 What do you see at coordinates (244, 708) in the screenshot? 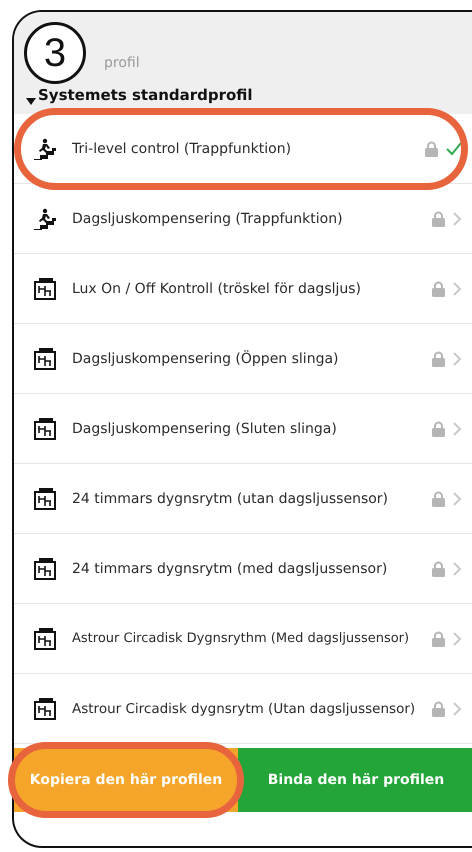
I see `profile-name: Astrour Circadisk dygnsrytm (Utan dagsljussensor)` at bounding box center [244, 708].